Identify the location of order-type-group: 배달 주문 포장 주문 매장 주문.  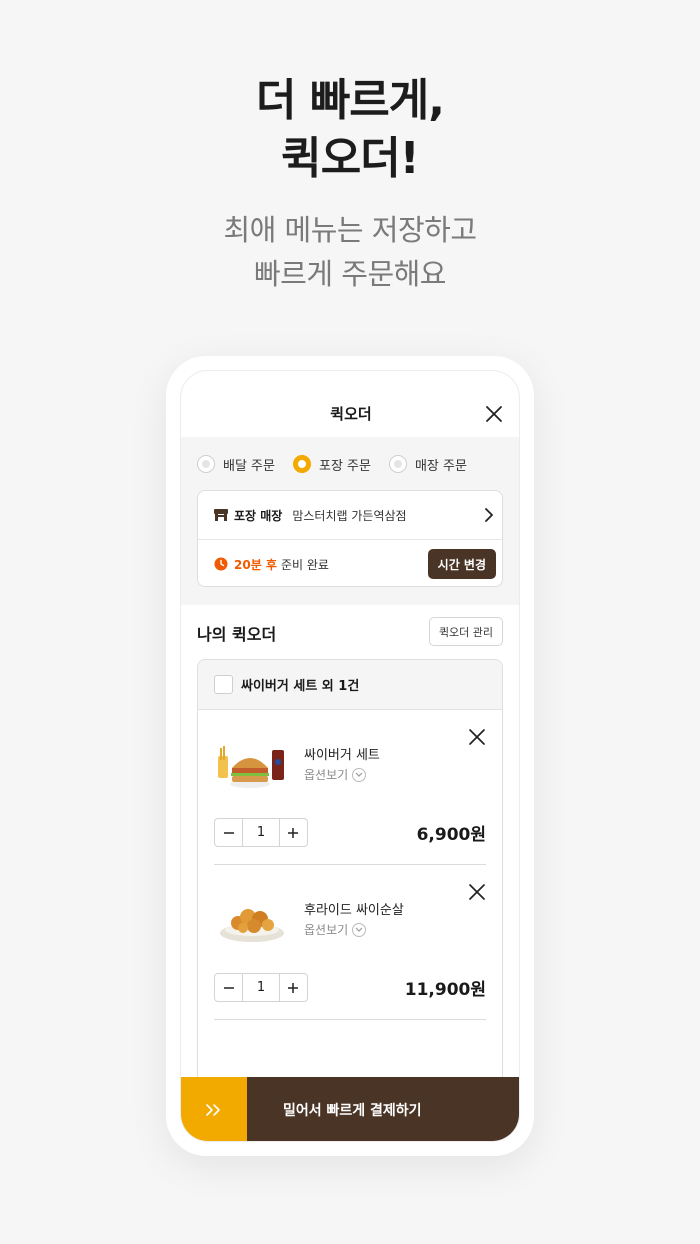
(341, 464).